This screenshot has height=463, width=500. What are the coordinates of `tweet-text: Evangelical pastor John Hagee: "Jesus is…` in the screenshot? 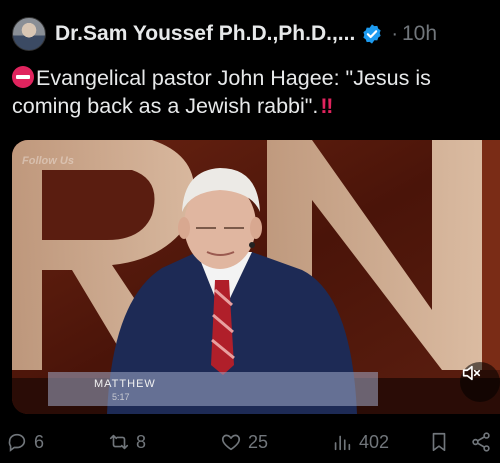 It's located at (221, 92).